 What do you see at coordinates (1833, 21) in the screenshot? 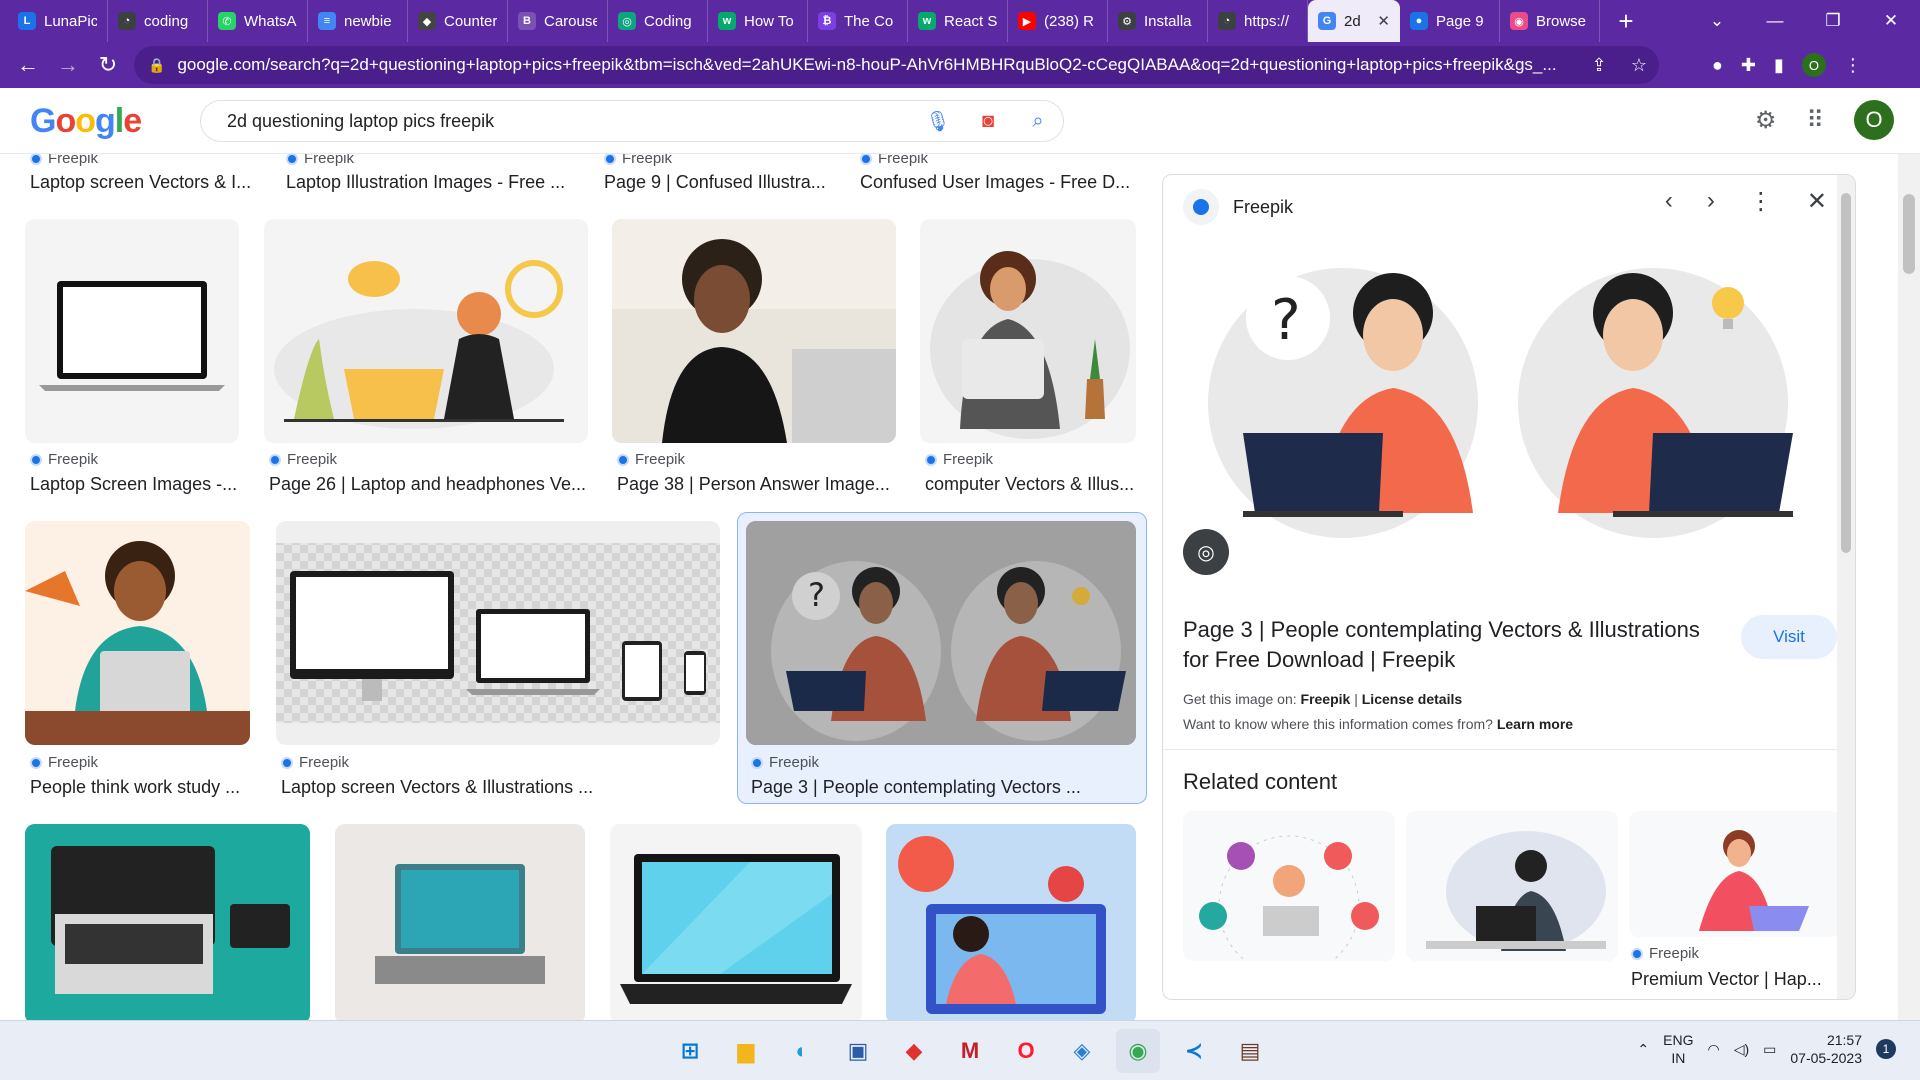
I see `restore-button: ❐` at bounding box center [1833, 21].